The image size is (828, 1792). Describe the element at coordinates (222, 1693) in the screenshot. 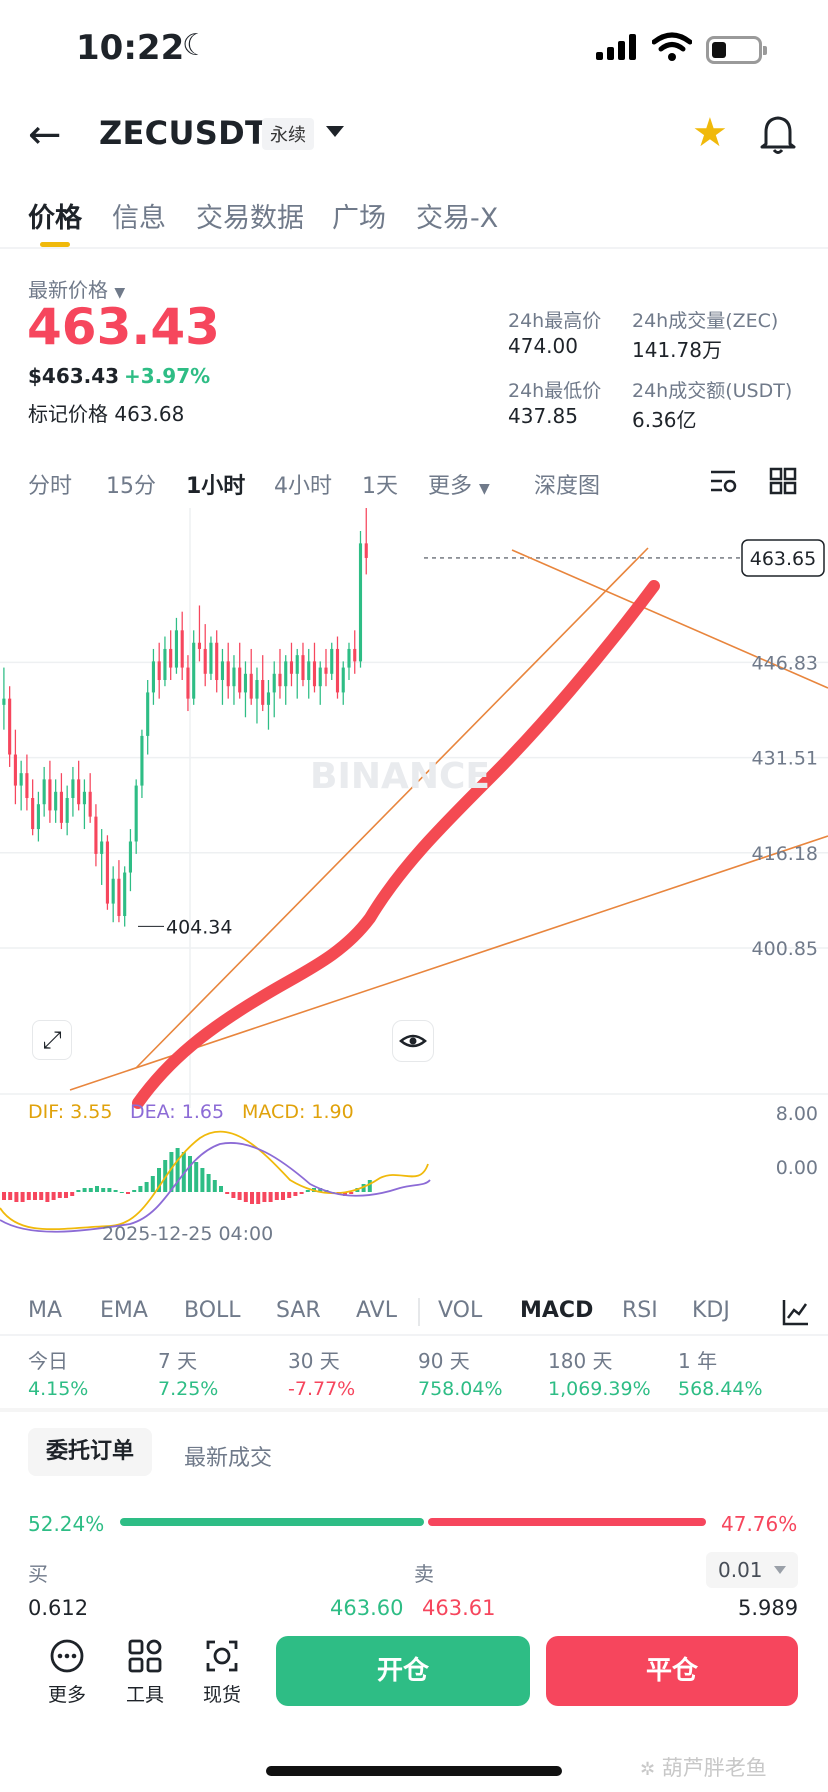

I see `spot-label: 现货` at that location.